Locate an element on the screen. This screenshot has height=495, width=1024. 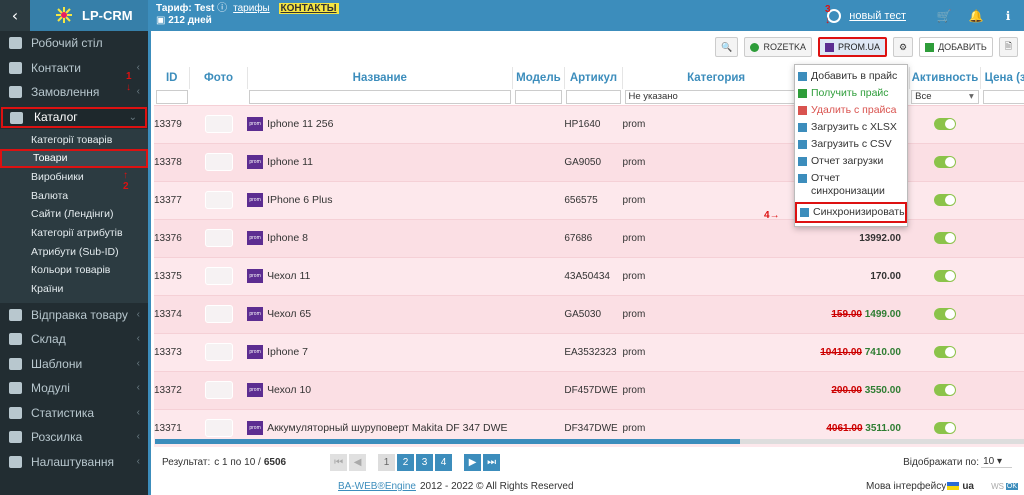
filter-id is located at coordinates (172, 96).